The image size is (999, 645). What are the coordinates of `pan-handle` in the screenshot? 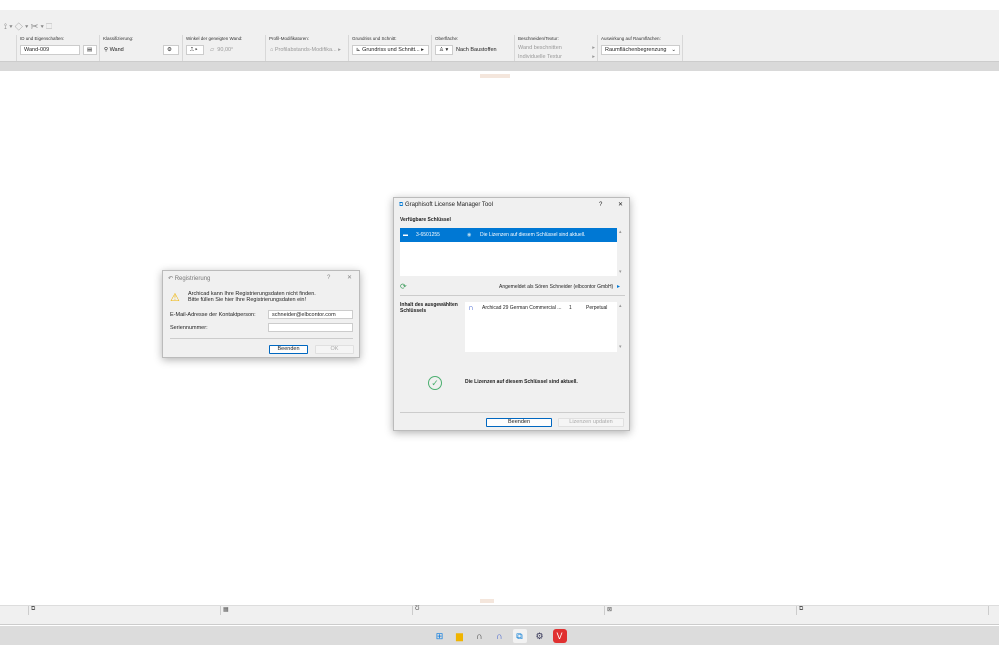 It's located at (495, 76).